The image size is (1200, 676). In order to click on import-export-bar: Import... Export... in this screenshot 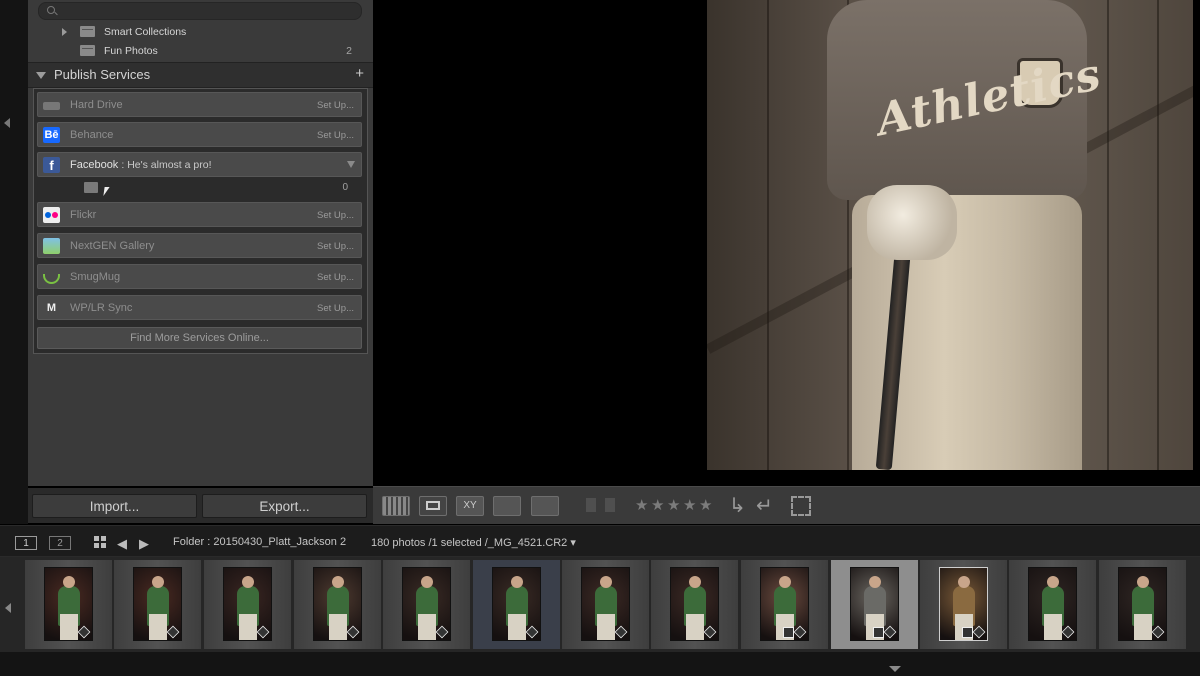, I will do `click(200, 505)`.